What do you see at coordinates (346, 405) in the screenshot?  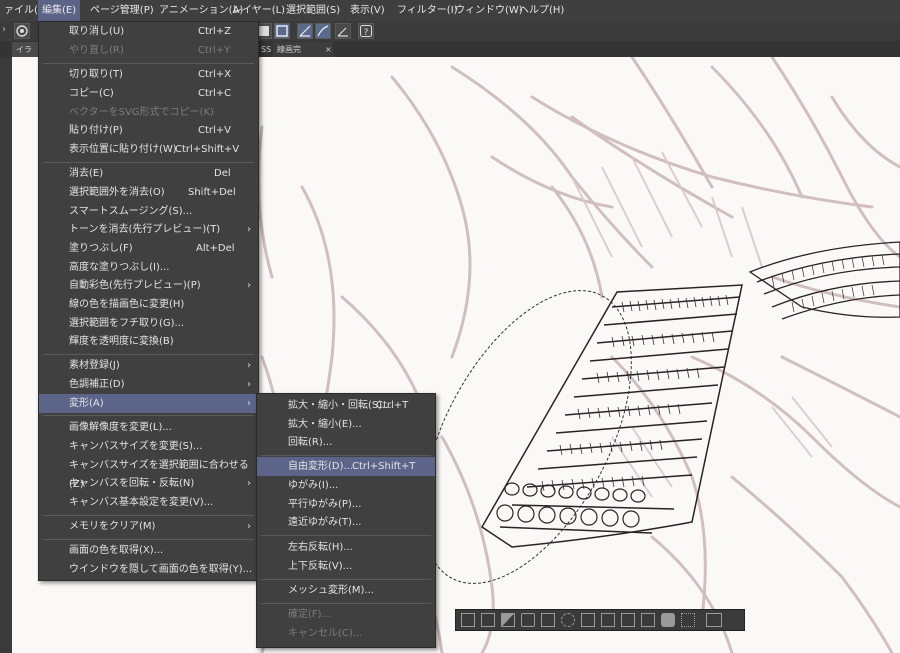 I see `menu-item-scale-rotate: 拡大・縮小・回転(S)... Ctrl+T` at bounding box center [346, 405].